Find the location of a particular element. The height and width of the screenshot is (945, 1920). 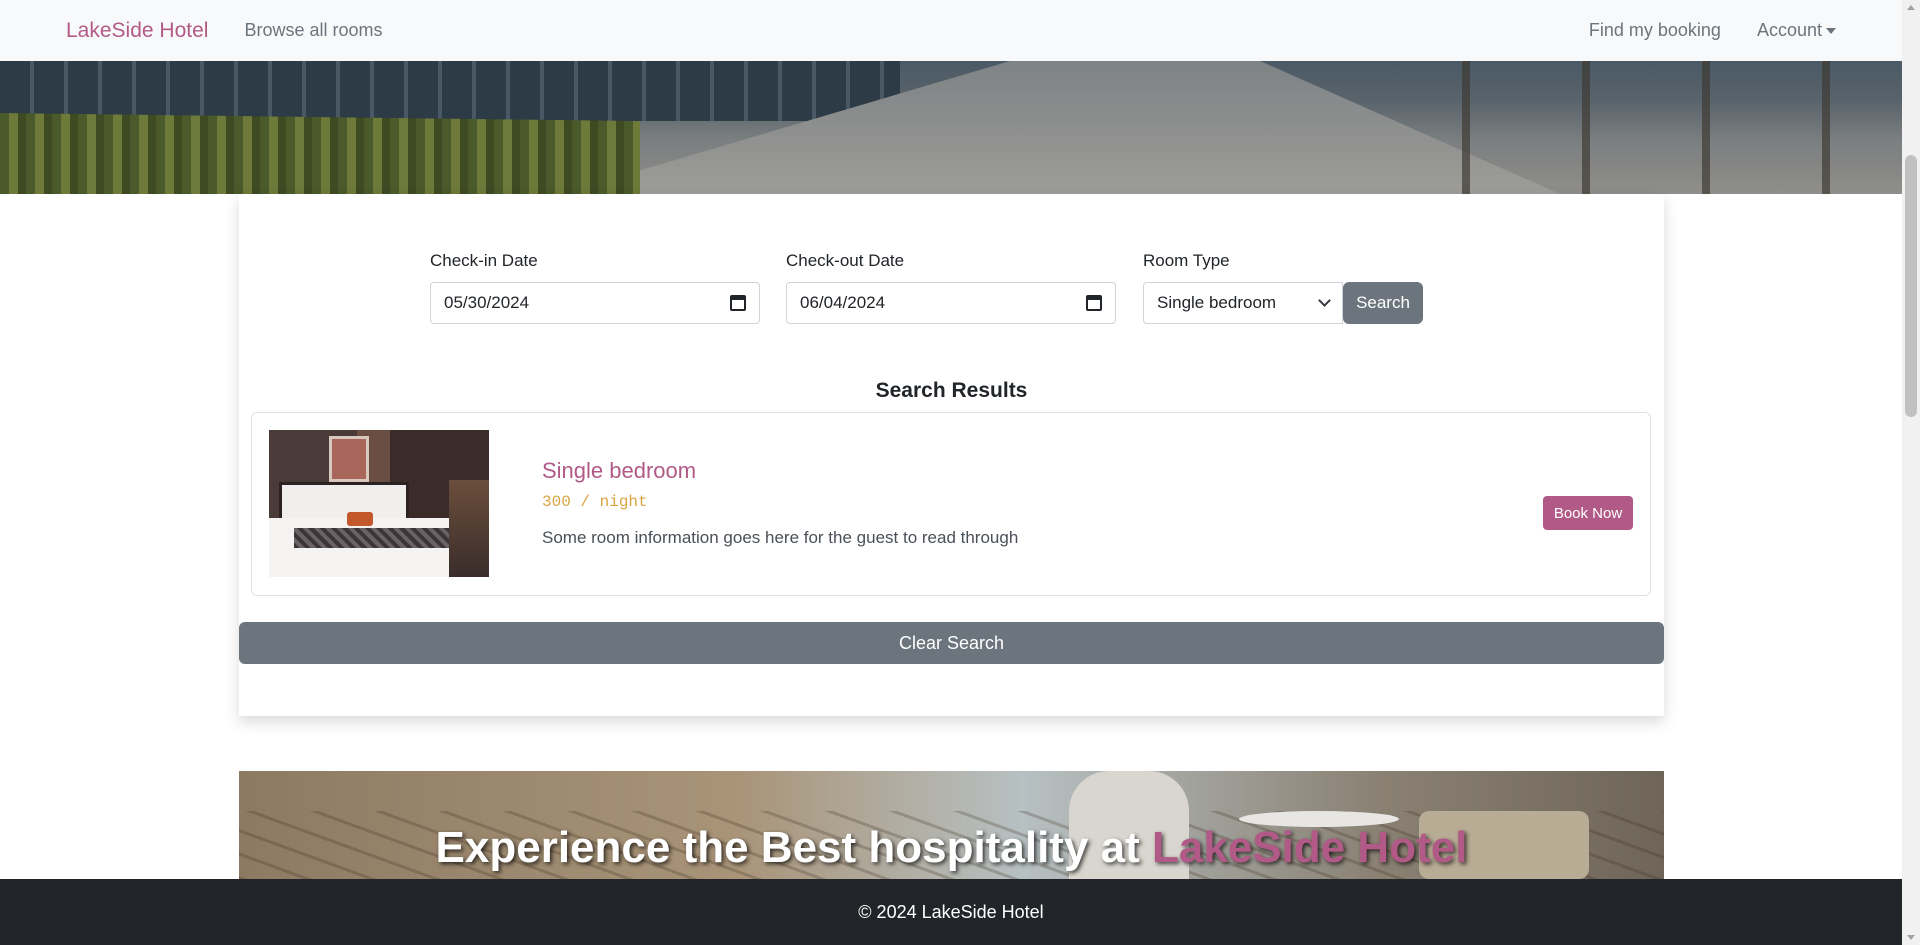

browse-rooms-link: Browse all rooms is located at coordinates (313, 30).